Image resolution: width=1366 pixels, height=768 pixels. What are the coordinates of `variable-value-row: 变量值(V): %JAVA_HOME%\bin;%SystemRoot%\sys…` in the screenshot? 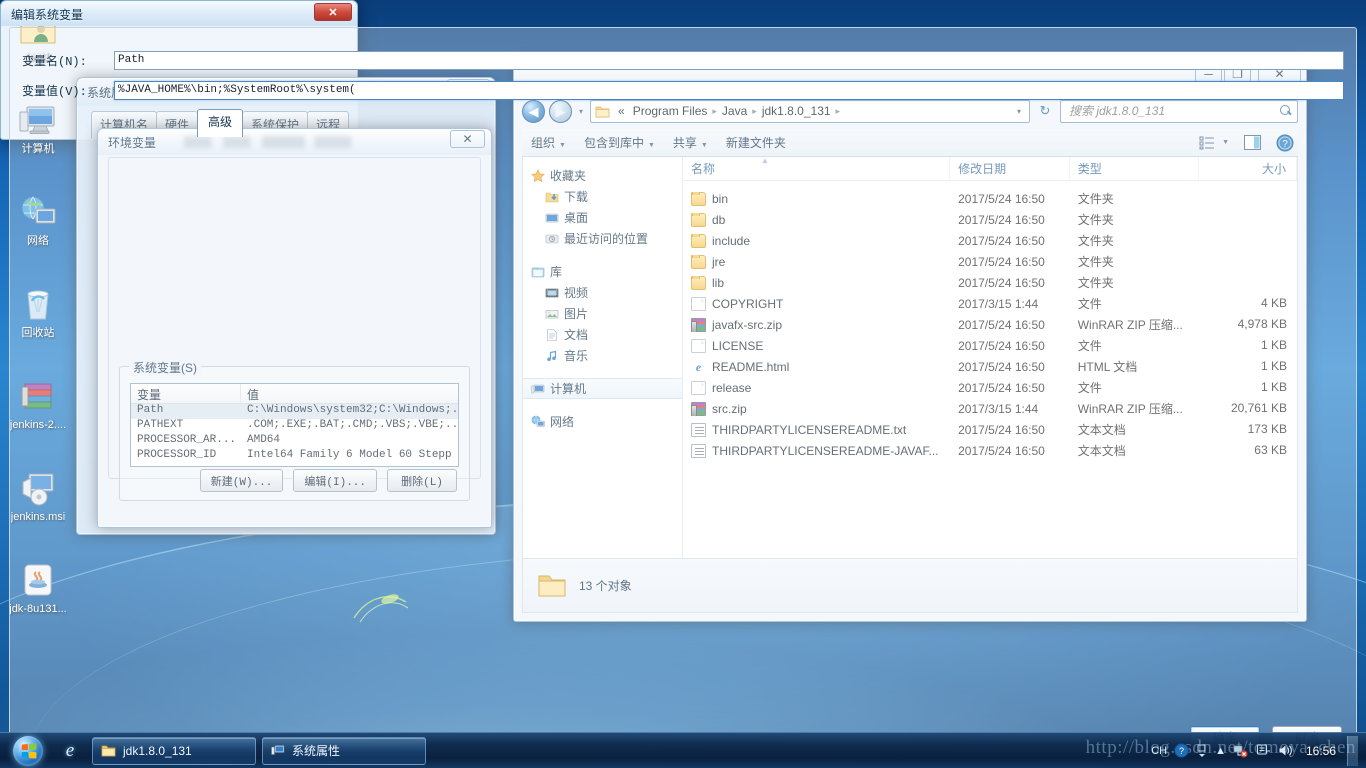 It's located at (683, 90).